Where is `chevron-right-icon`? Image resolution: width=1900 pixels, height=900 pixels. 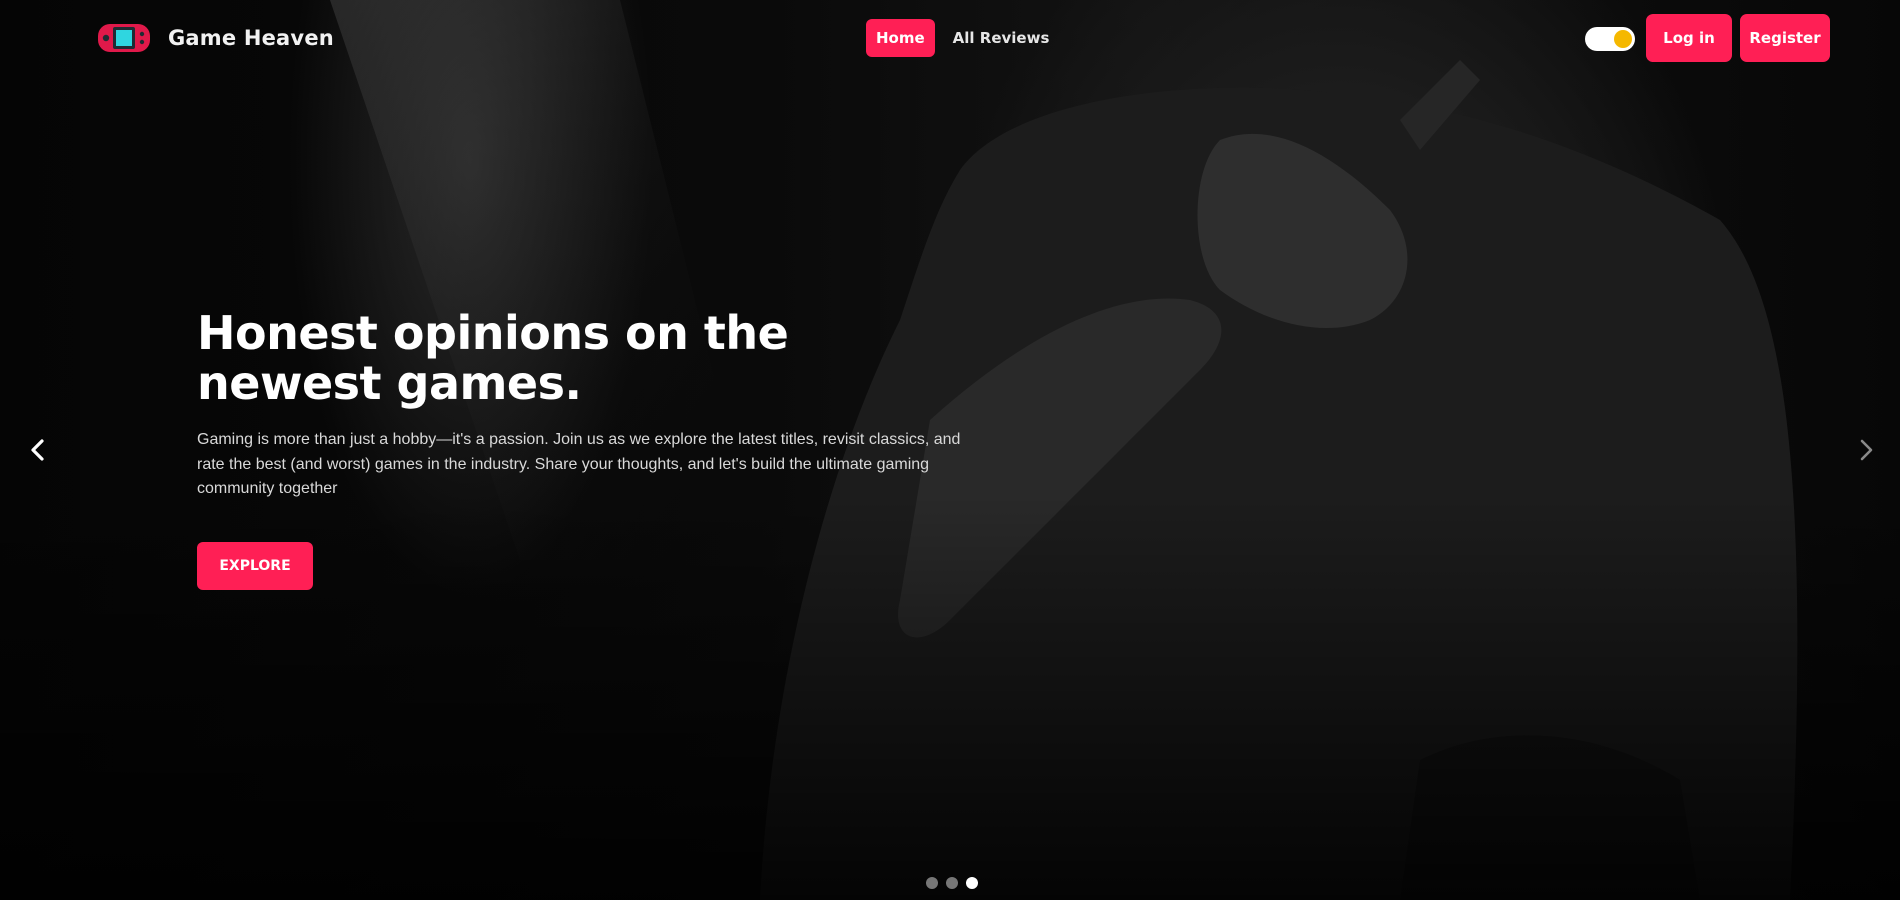 chevron-right-icon is located at coordinates (1866, 450).